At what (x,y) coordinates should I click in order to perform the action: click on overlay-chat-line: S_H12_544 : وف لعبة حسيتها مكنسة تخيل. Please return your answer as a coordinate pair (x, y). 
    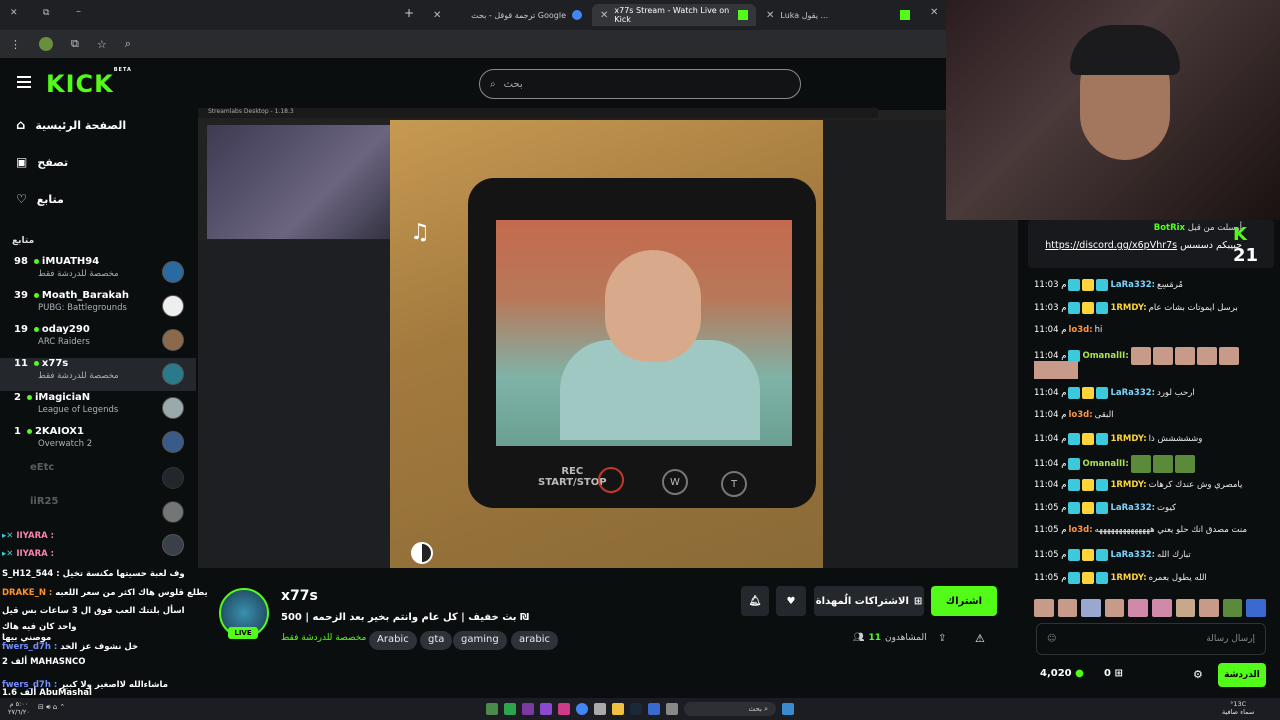
    Looking at the image, I should click on (93, 574).